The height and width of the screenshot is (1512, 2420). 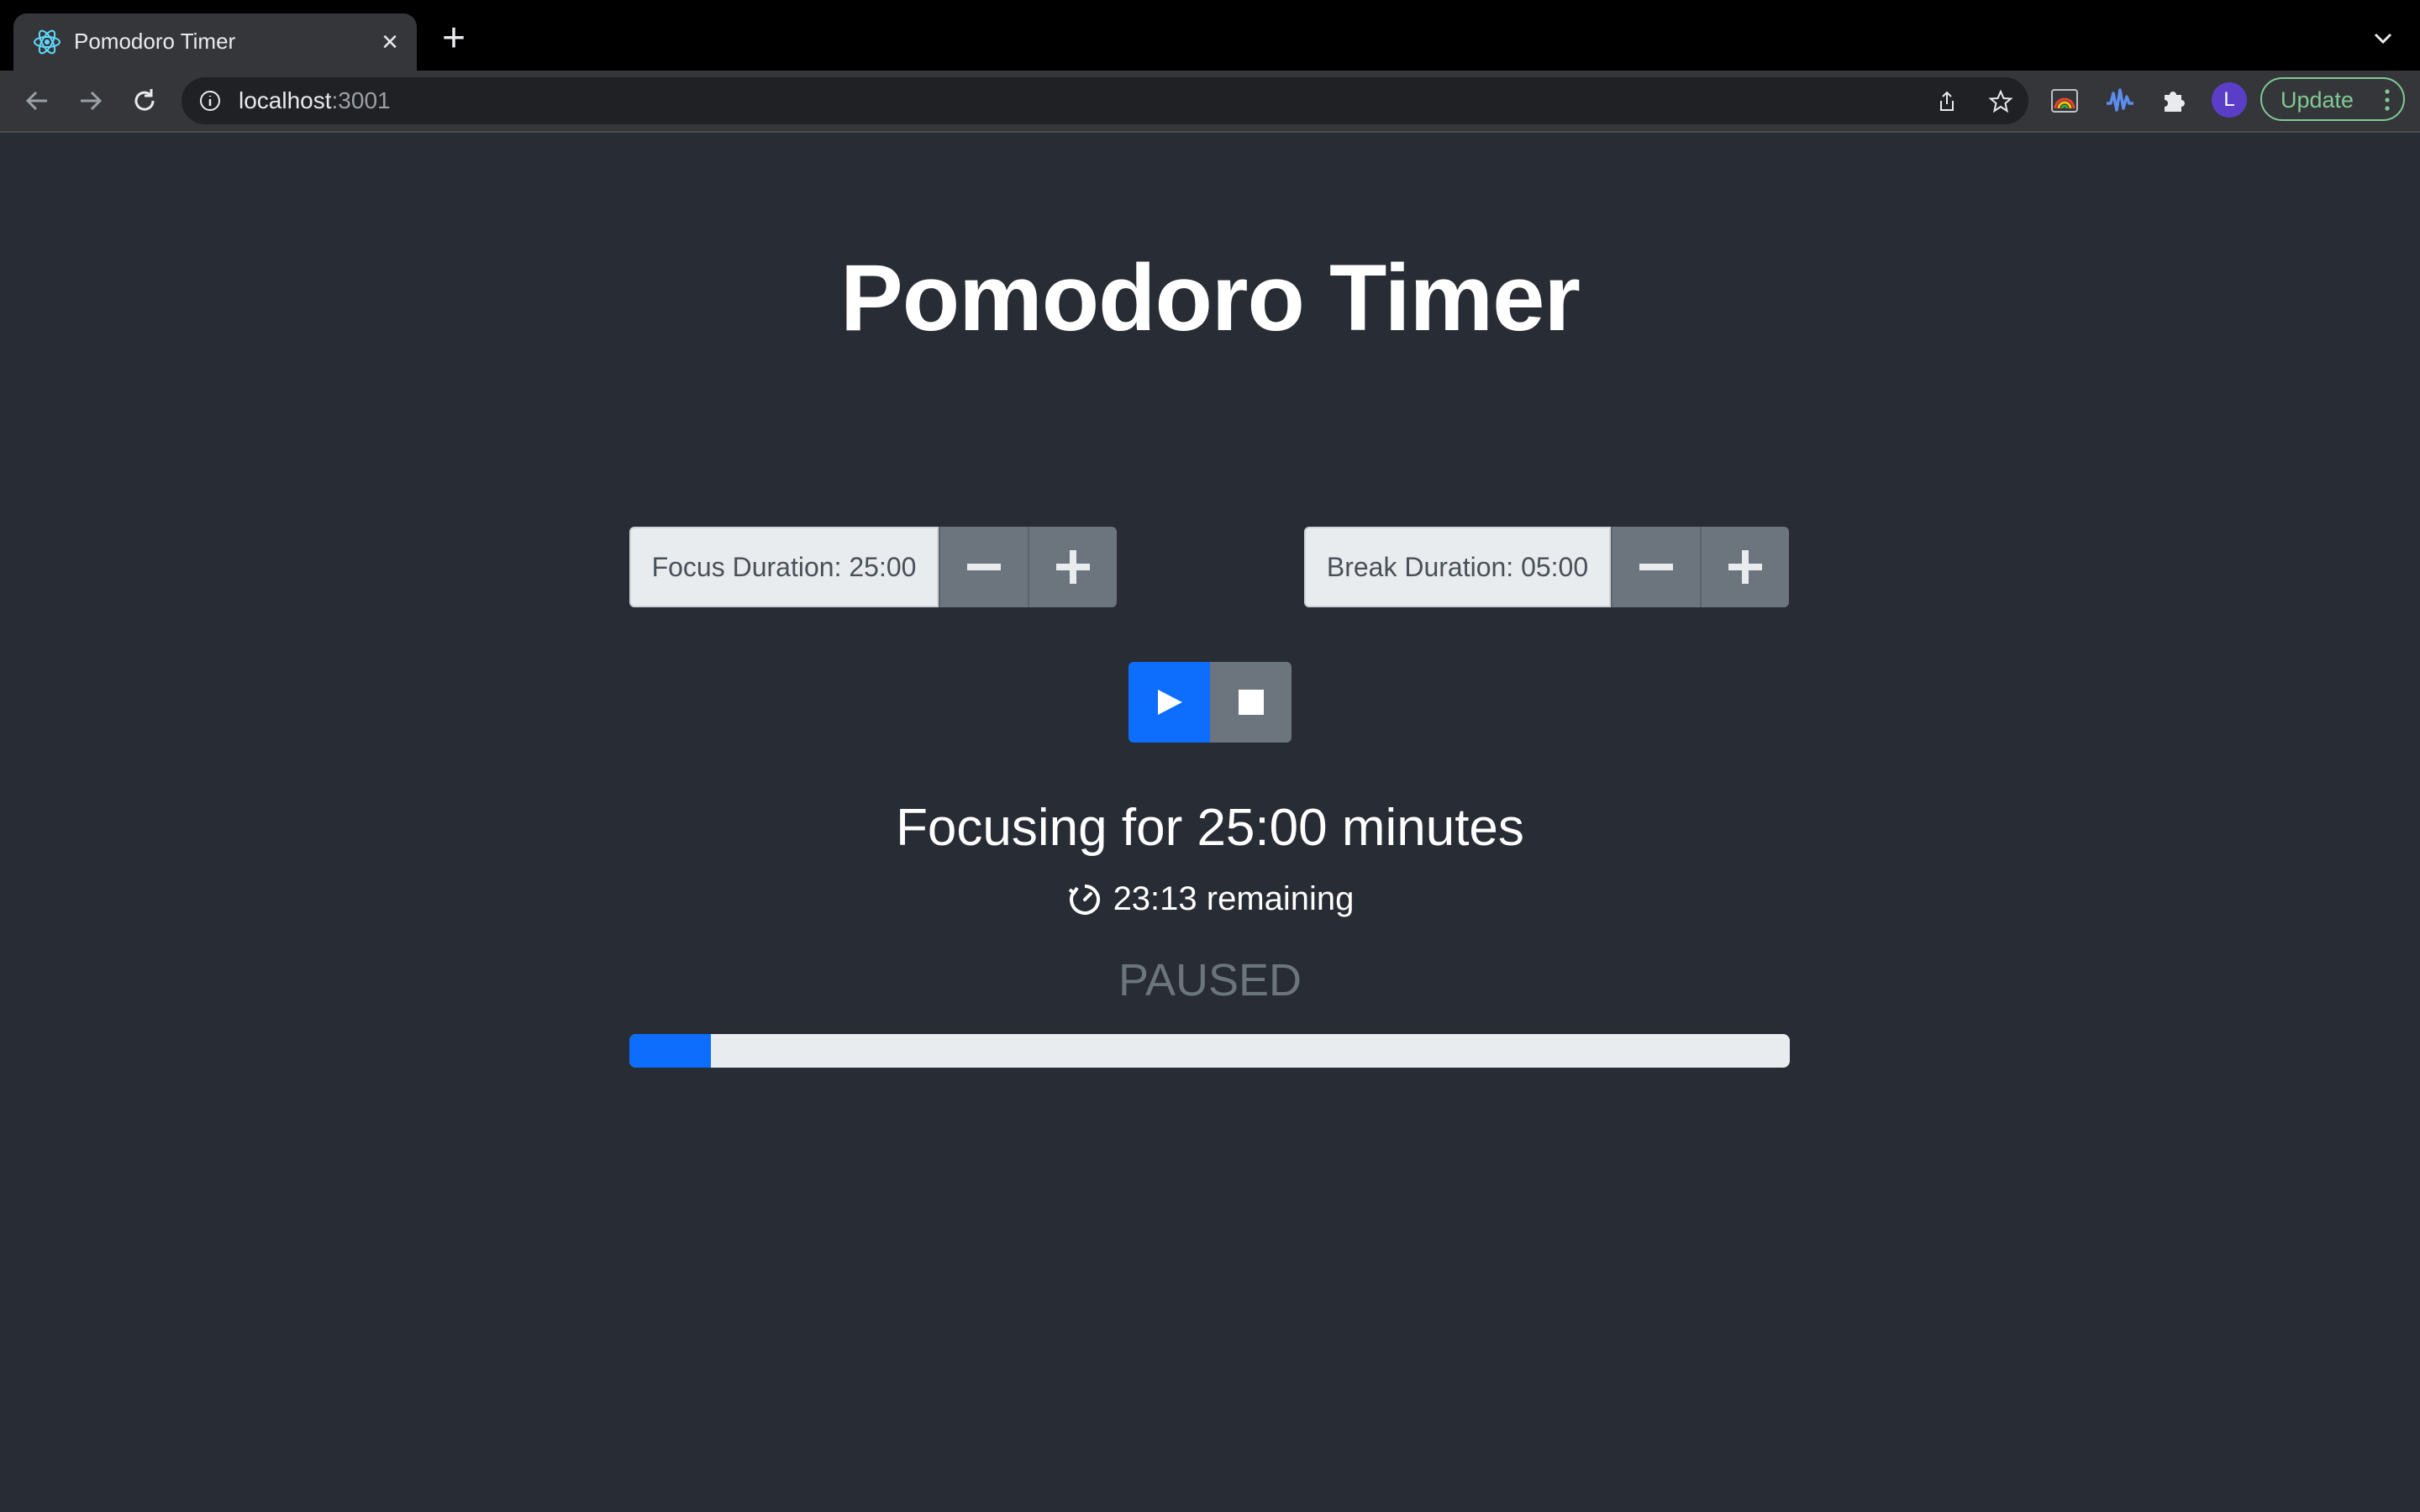 I want to click on new-tab-icon: +, so click(x=454, y=39).